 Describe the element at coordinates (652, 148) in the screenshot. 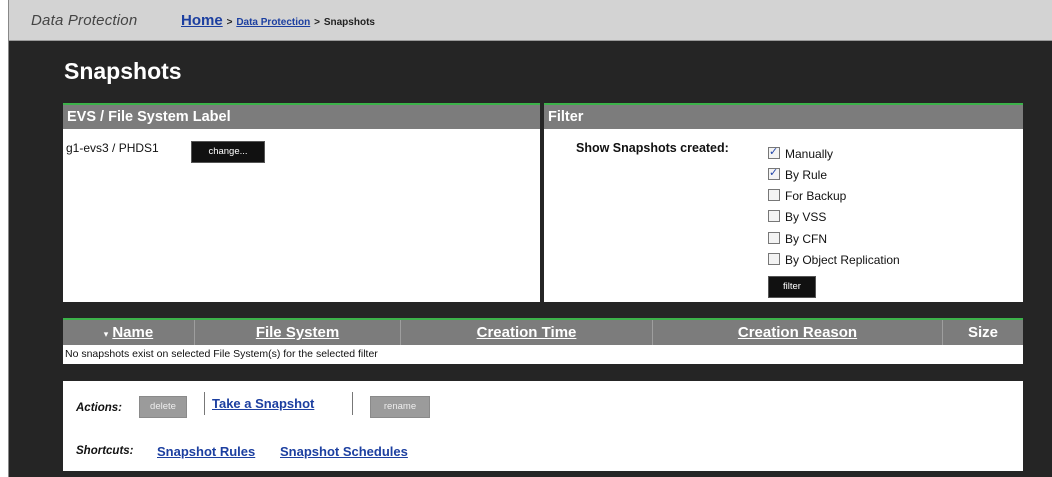

I see `filter-label: Show Snapshots created:` at that location.